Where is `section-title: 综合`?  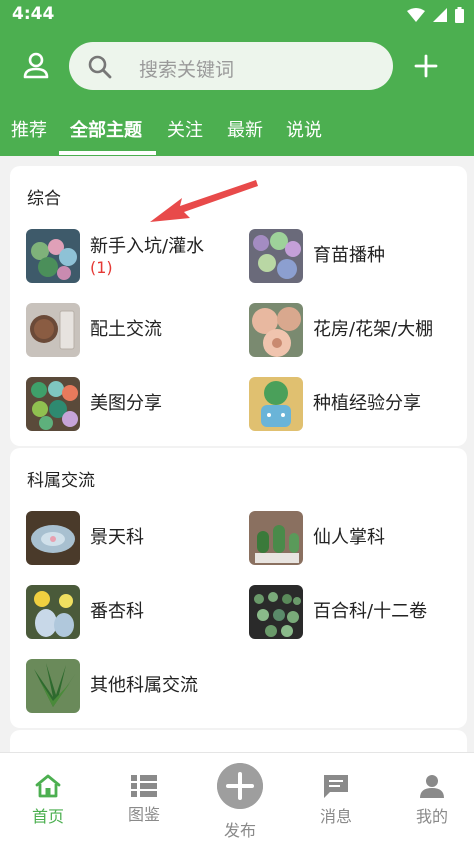
section-title: 综合 is located at coordinates (44, 199).